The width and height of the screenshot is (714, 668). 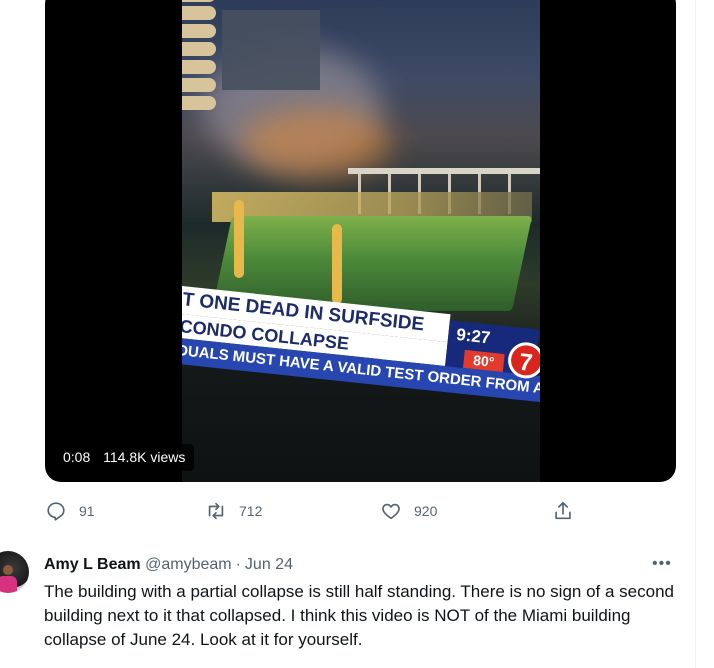 I want to click on building-left, so click(x=199, y=59).